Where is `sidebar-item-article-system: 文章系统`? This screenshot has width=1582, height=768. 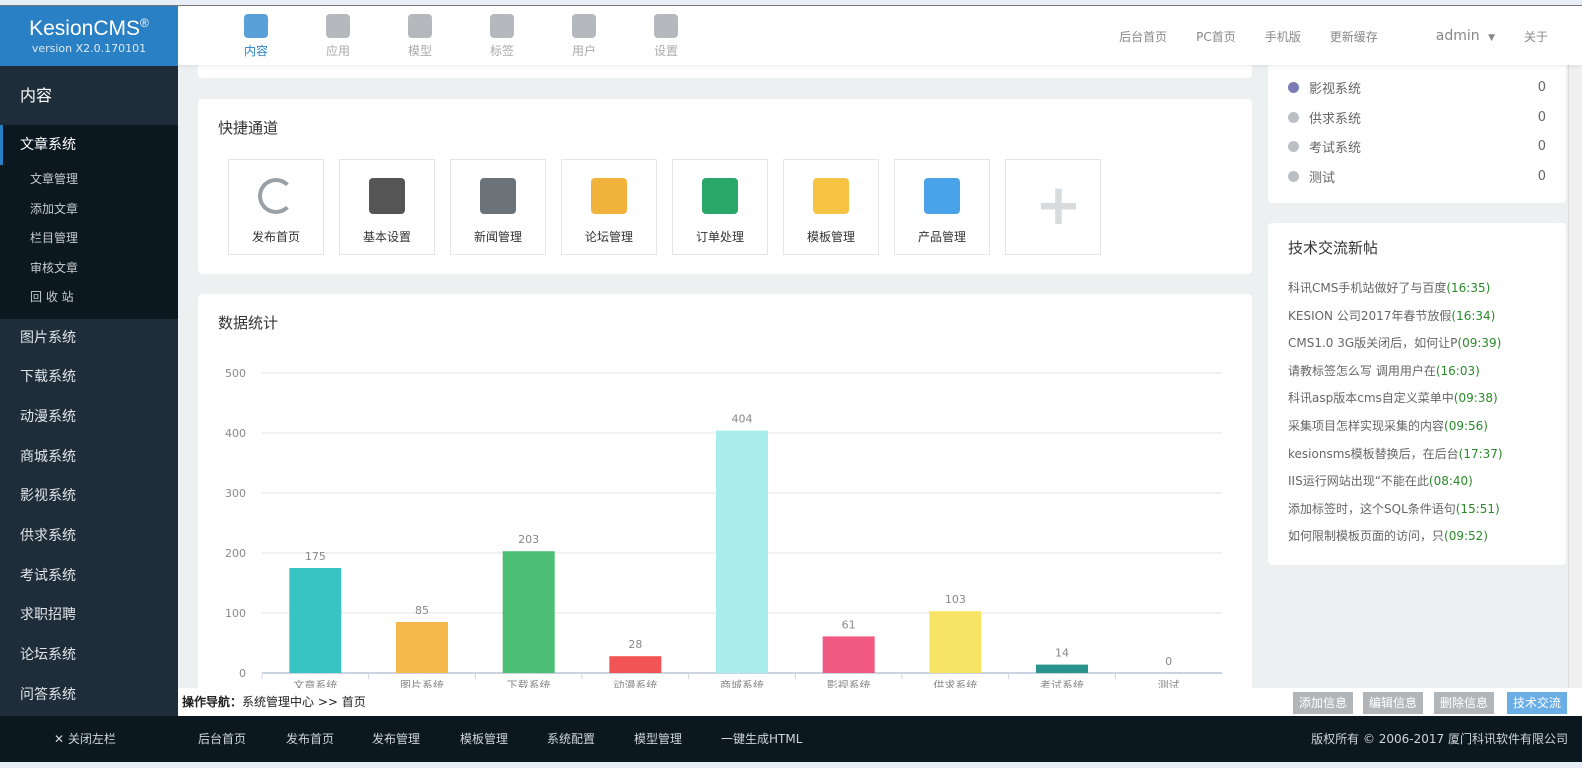
sidebar-item-article-system: 文章系统 is located at coordinates (89, 145).